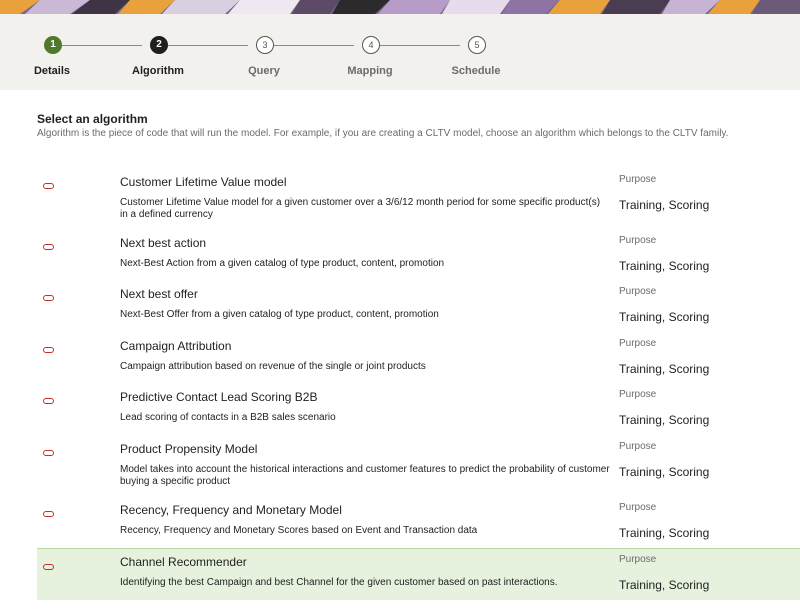  What do you see at coordinates (159, 294) in the screenshot?
I see `algorithm-name: Next best offer` at bounding box center [159, 294].